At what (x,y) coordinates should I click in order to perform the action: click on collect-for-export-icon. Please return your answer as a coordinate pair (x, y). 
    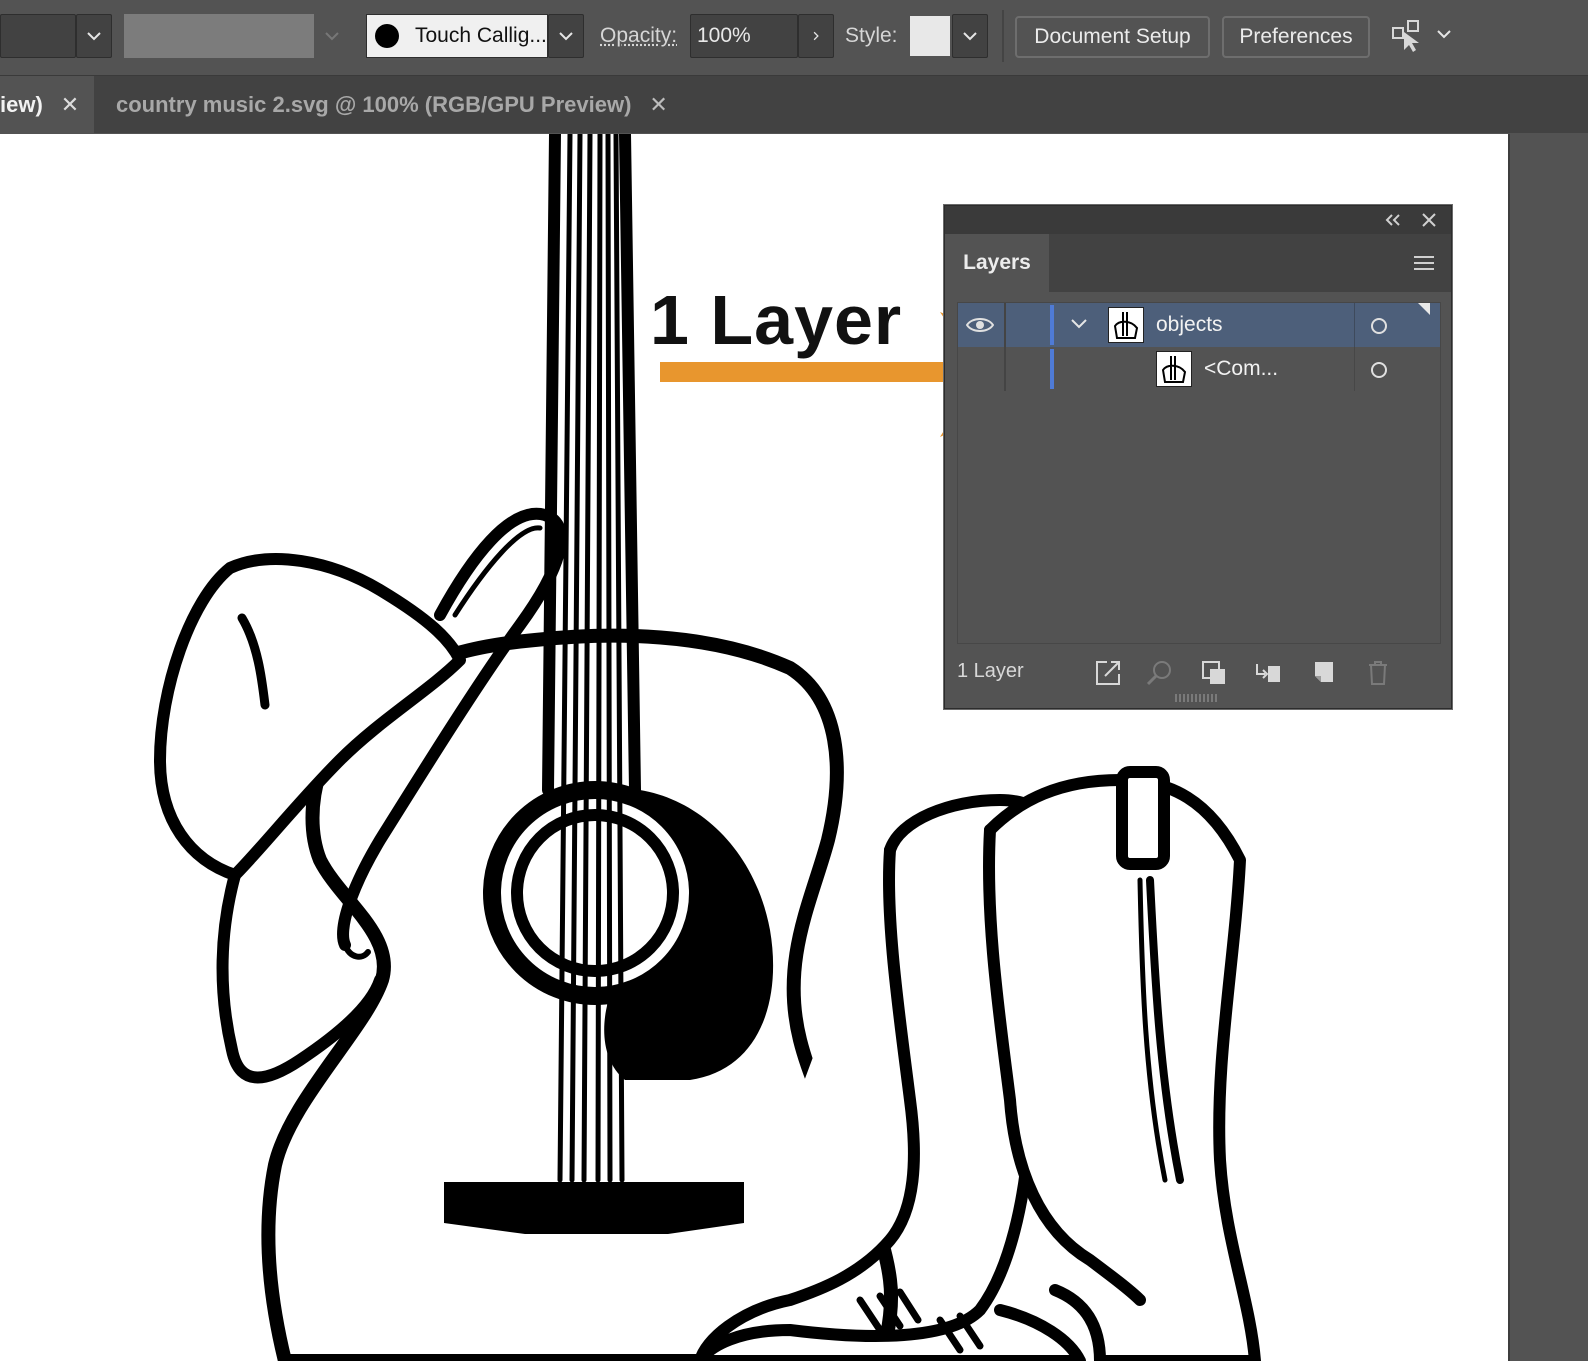
    Looking at the image, I should click on (1108, 673).